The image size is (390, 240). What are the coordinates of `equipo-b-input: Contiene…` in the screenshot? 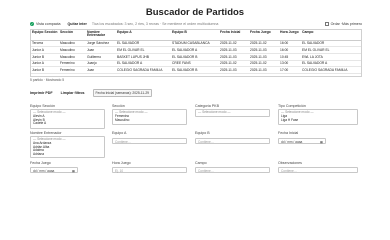 It's located at (232, 141).